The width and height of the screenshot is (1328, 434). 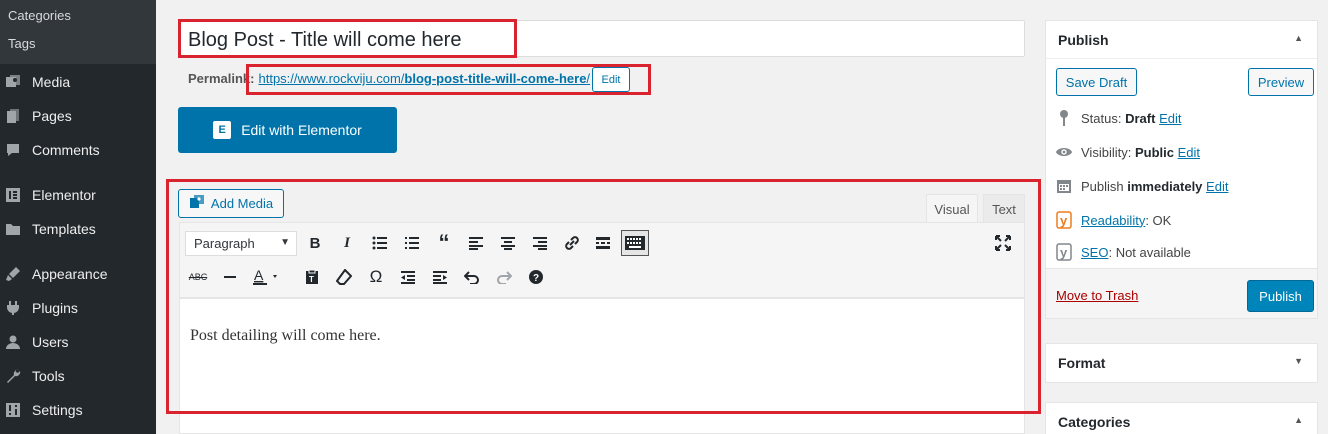 I want to click on publish-time-row: Publish immediately Edit, so click(x=1141, y=186).